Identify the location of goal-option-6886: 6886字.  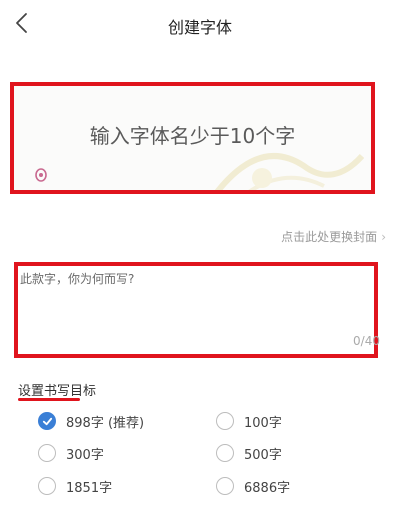
(253, 486).